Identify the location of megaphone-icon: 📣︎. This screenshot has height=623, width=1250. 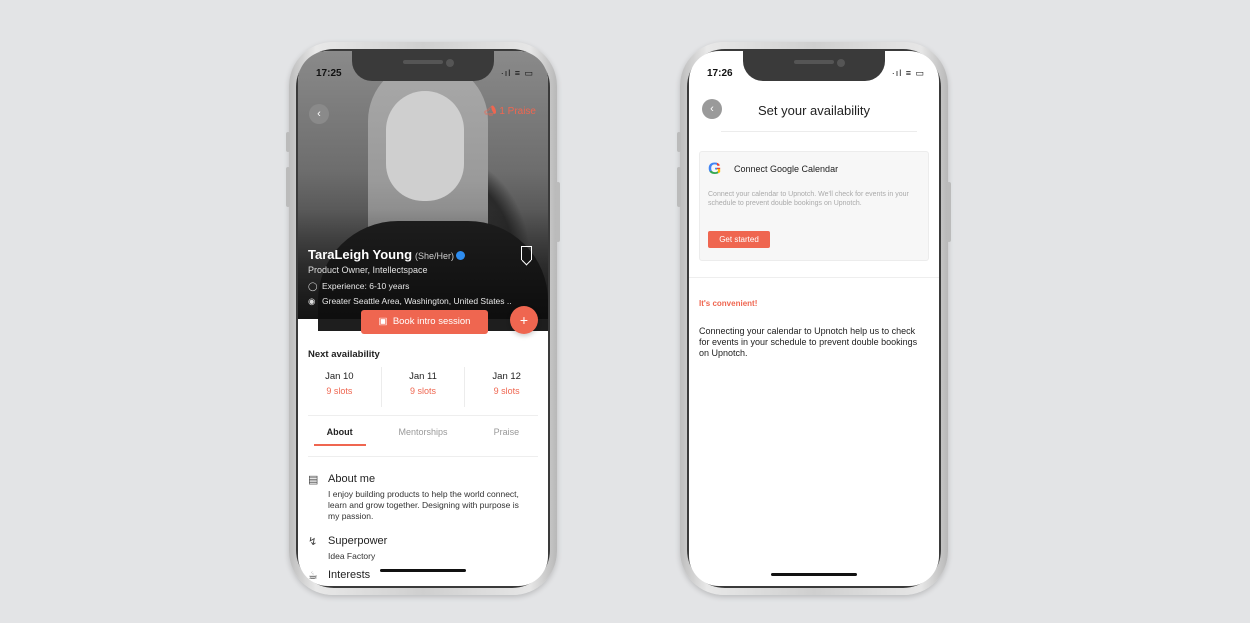
(490, 111).